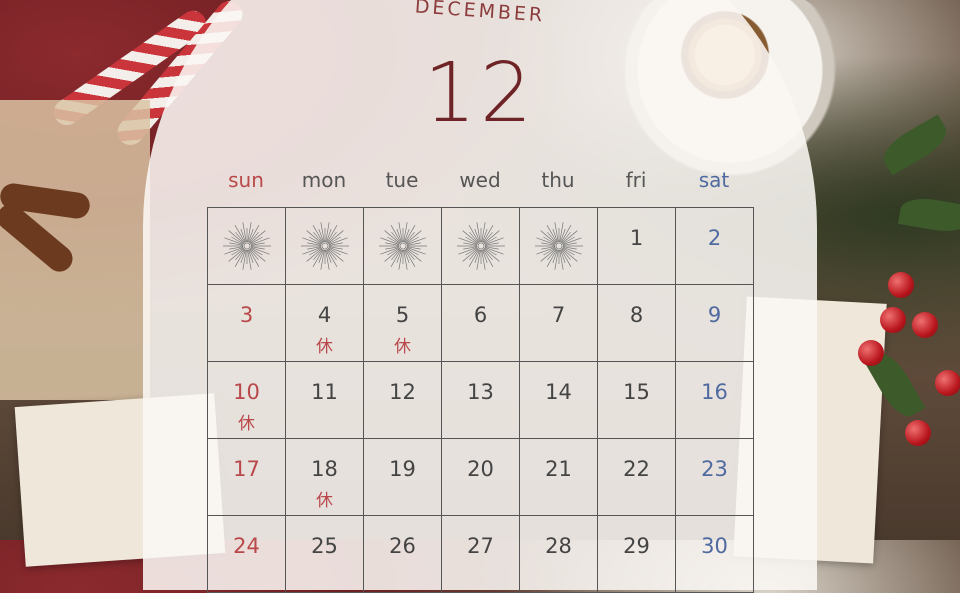 The height and width of the screenshot is (593, 960). I want to click on calendar-day-cell: 19, so click(403, 477).